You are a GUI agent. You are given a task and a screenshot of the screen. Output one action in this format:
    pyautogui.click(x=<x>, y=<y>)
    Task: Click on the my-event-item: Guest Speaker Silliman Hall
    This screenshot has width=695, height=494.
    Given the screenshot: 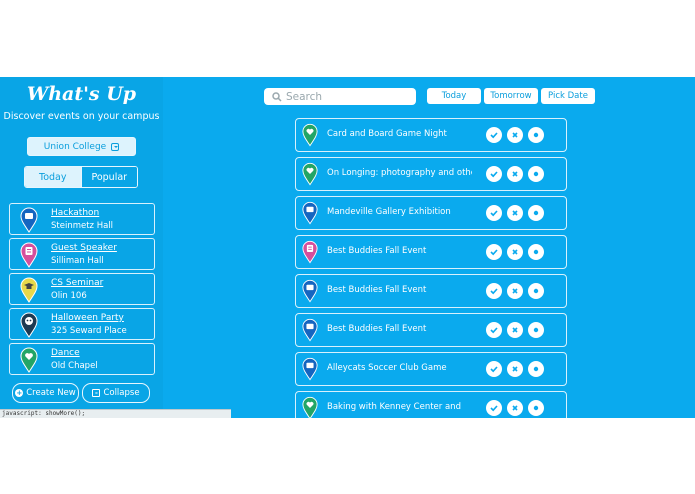 What is the action you would take?
    pyautogui.click(x=82, y=254)
    